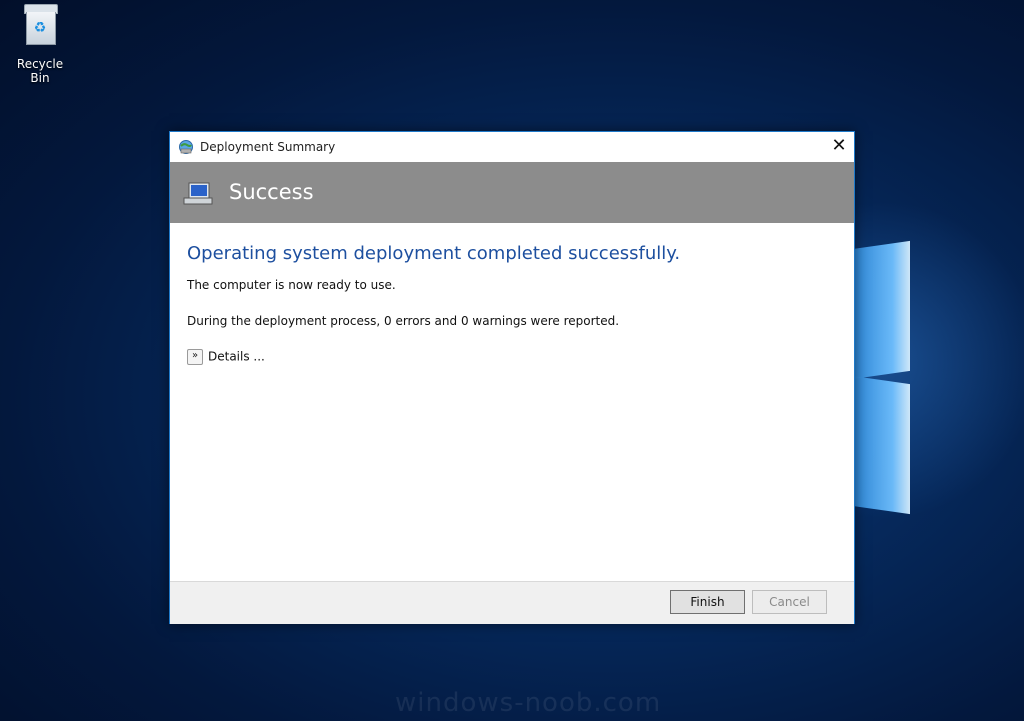  I want to click on recycle-bin-shortcut: ♻ Recycle Bin, so click(40, 44).